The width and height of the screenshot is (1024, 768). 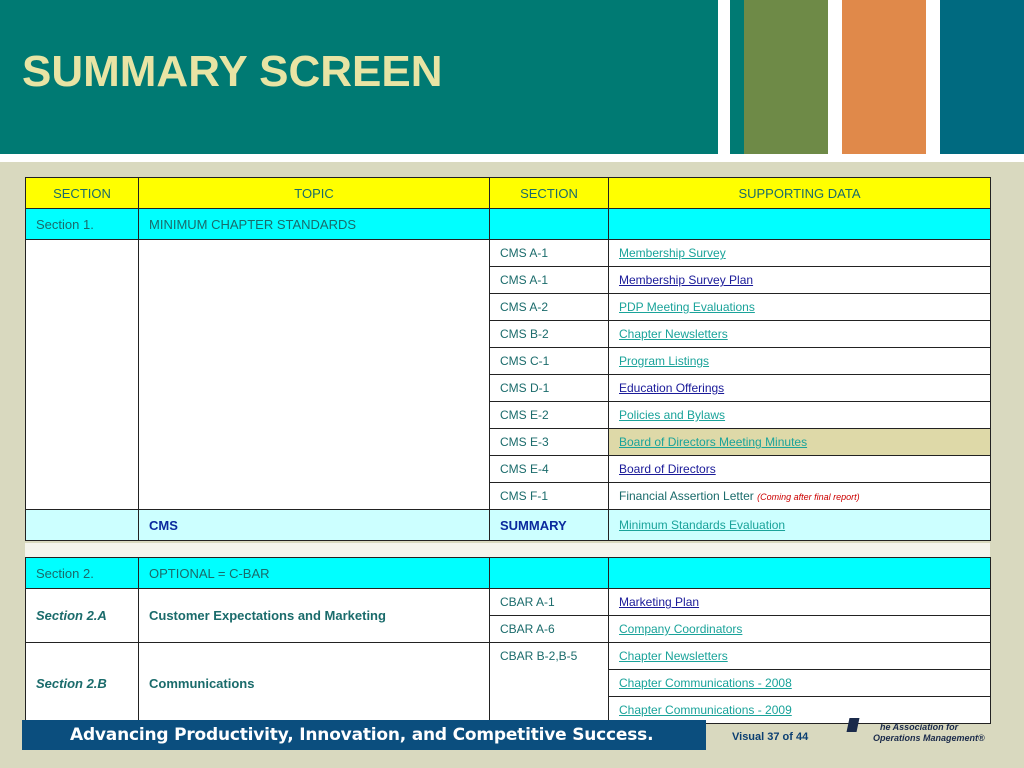 I want to click on section1-row: Section 1. MINIMUM CHAPTER STANDARDS, so click(x=508, y=224).